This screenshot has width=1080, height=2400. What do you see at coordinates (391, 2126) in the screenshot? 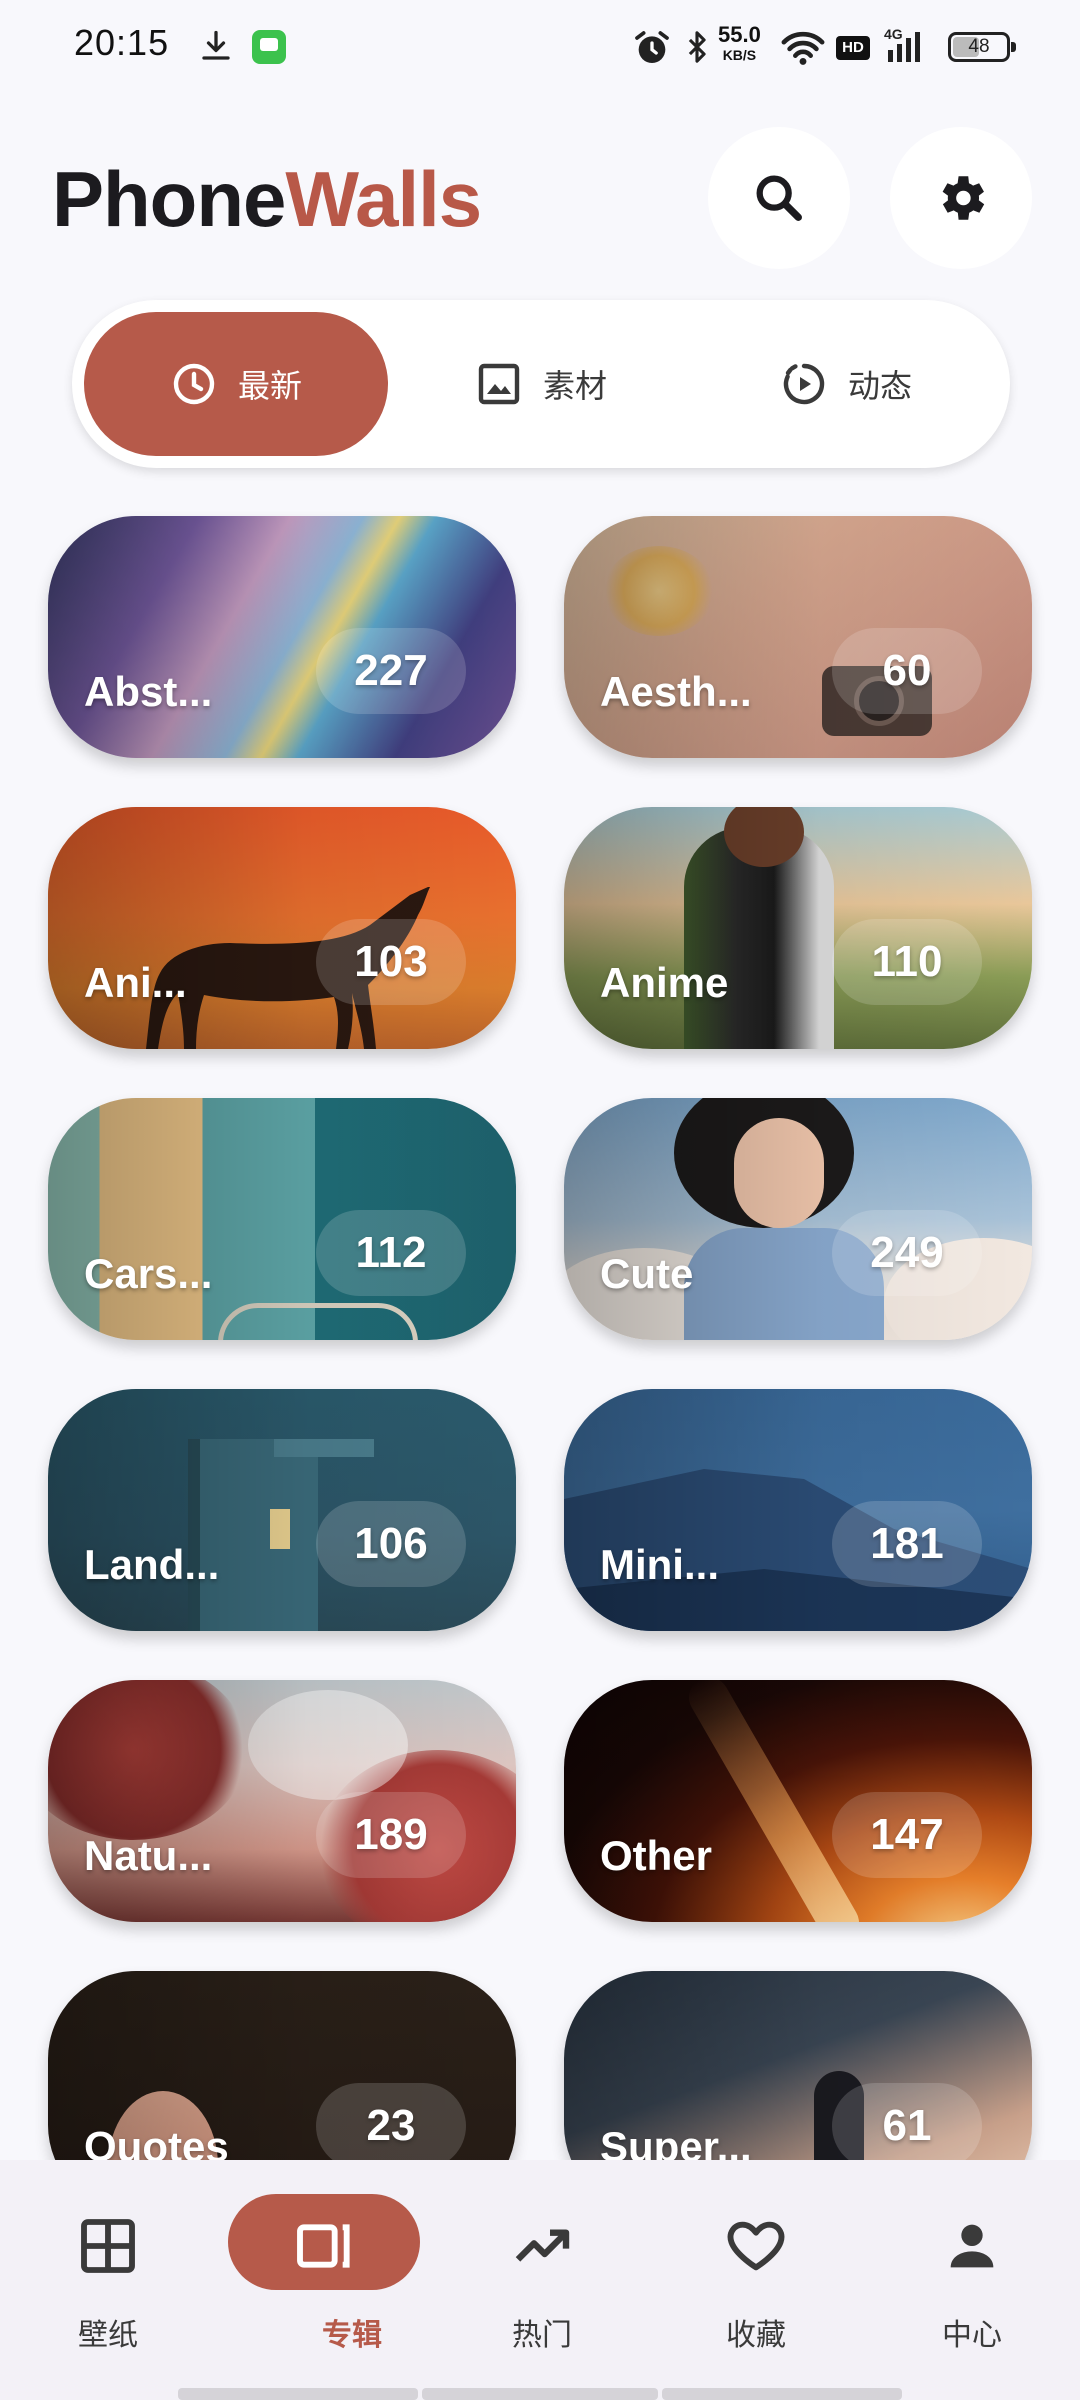
I see `category-count: 23` at bounding box center [391, 2126].